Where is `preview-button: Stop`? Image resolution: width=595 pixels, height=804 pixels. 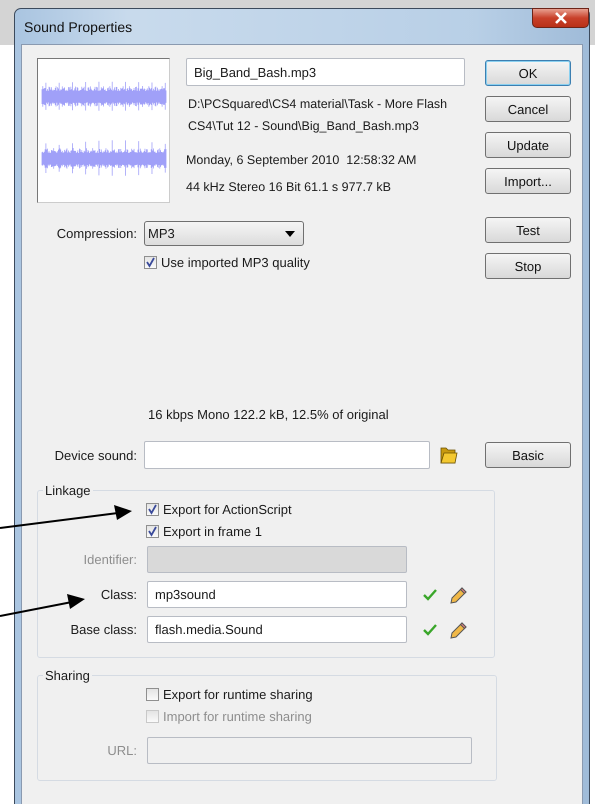 preview-button: Stop is located at coordinates (528, 266).